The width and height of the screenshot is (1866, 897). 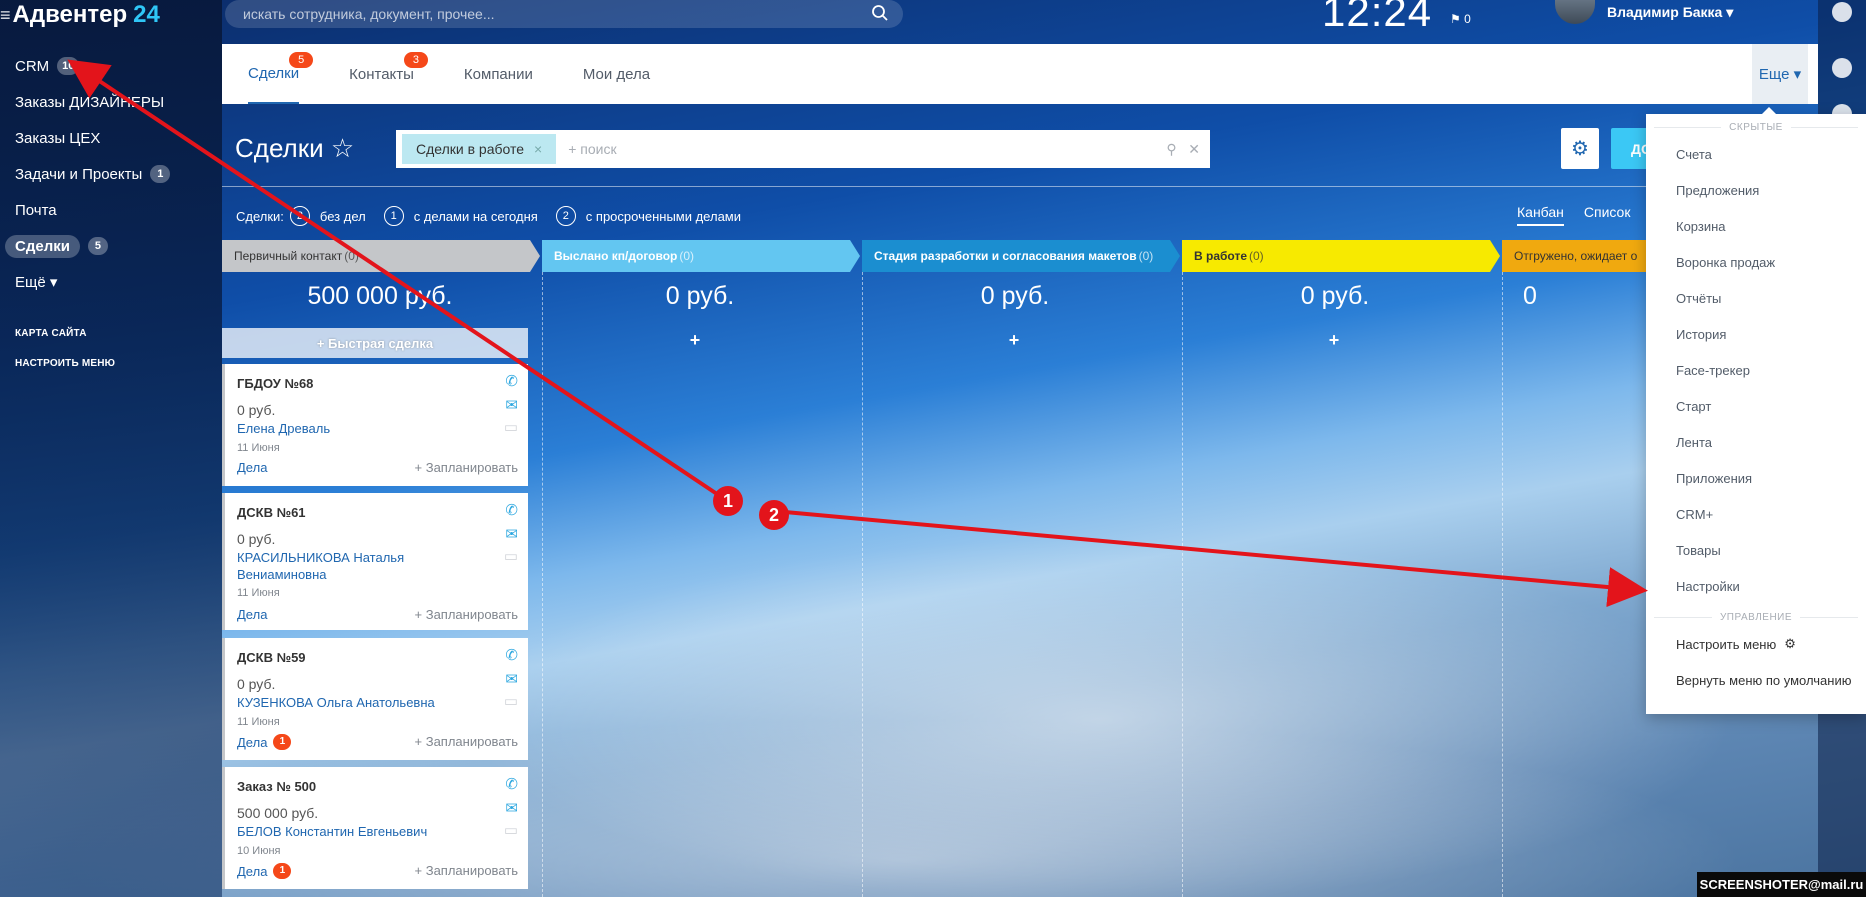 I want to click on menu-item-face-tracker: Face-трекер, so click(x=1756, y=370).